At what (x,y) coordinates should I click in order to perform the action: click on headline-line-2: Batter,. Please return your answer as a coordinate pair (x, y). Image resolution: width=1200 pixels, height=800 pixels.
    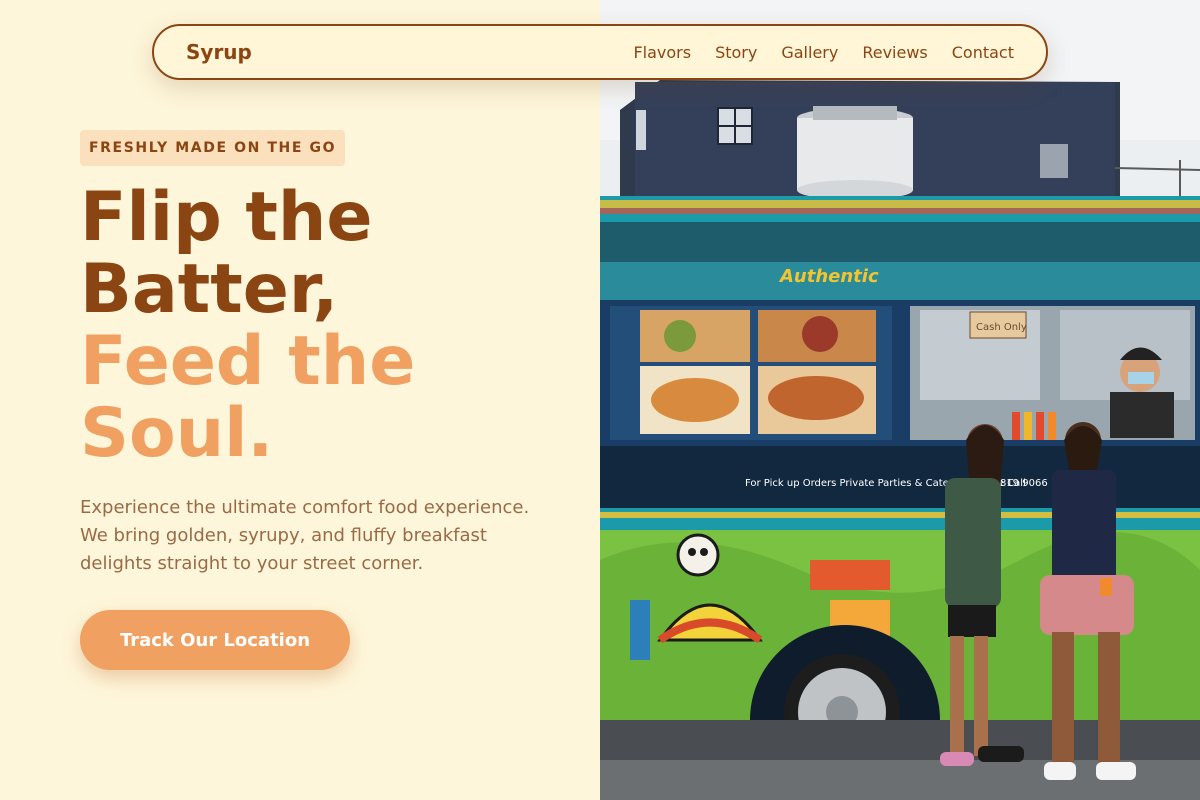
    Looking at the image, I should click on (209, 289).